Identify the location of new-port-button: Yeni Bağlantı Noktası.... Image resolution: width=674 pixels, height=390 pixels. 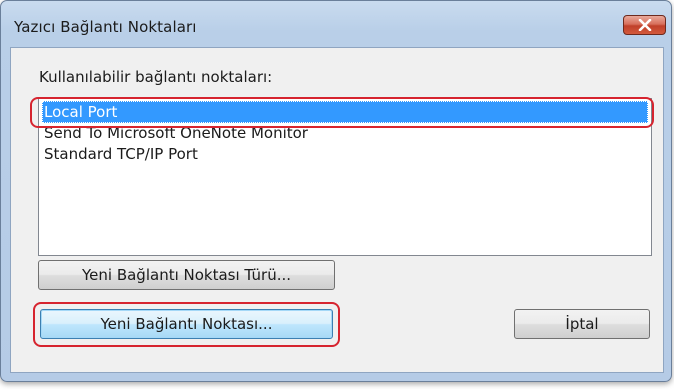
(186, 324).